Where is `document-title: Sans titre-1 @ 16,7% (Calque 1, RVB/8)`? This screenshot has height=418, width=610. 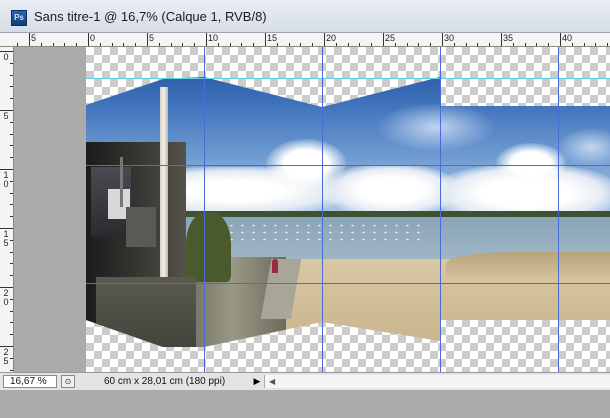 document-title: Sans titre-1 @ 16,7% (Calque 1, RVB/8) is located at coordinates (150, 16).